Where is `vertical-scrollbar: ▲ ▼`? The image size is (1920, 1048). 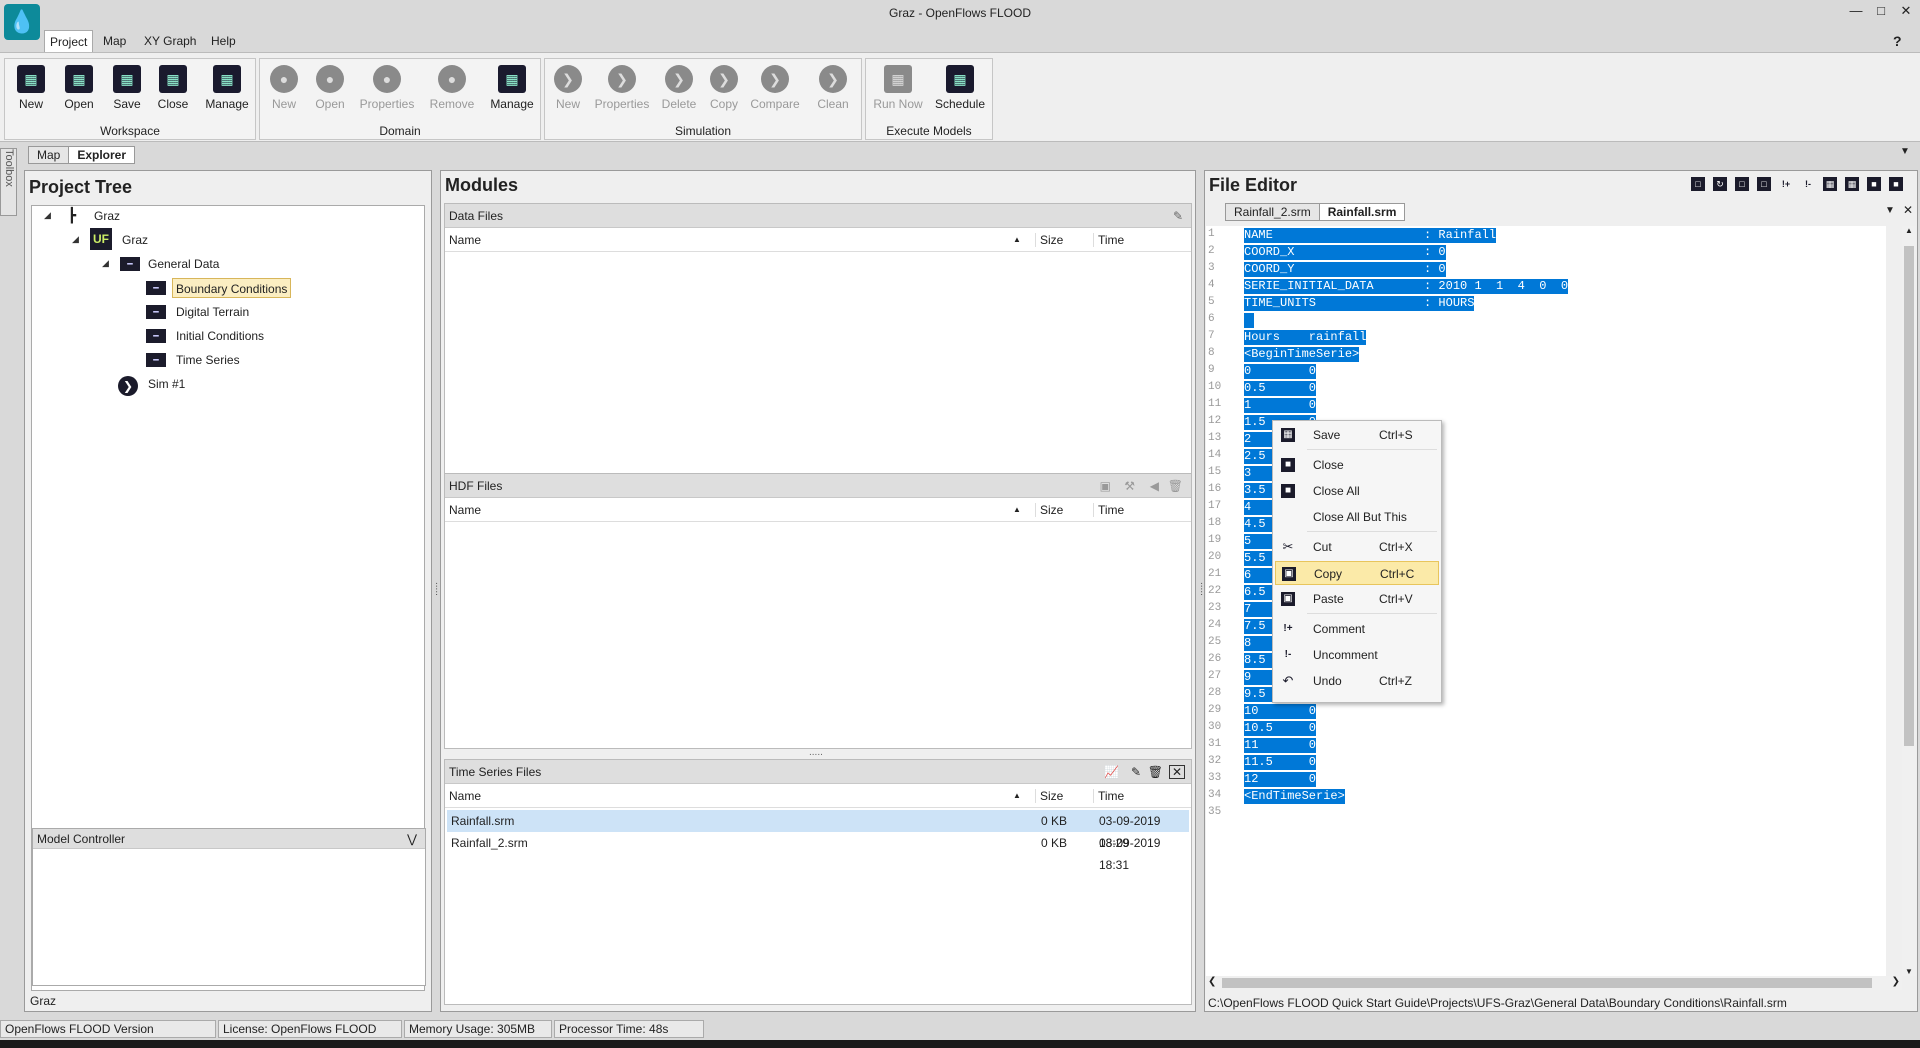
vertical-scrollbar: ▲ ▼ is located at coordinates (1909, 601).